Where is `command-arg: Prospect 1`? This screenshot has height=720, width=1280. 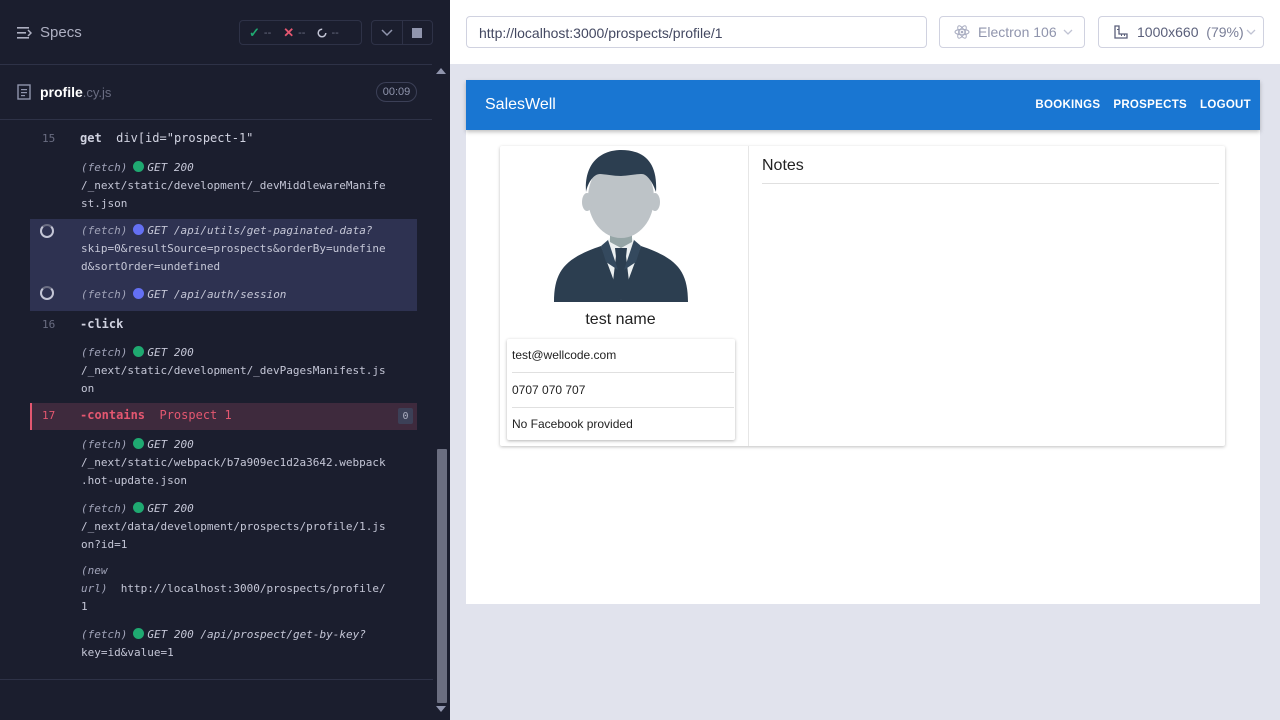 command-arg: Prospect 1 is located at coordinates (195, 415).